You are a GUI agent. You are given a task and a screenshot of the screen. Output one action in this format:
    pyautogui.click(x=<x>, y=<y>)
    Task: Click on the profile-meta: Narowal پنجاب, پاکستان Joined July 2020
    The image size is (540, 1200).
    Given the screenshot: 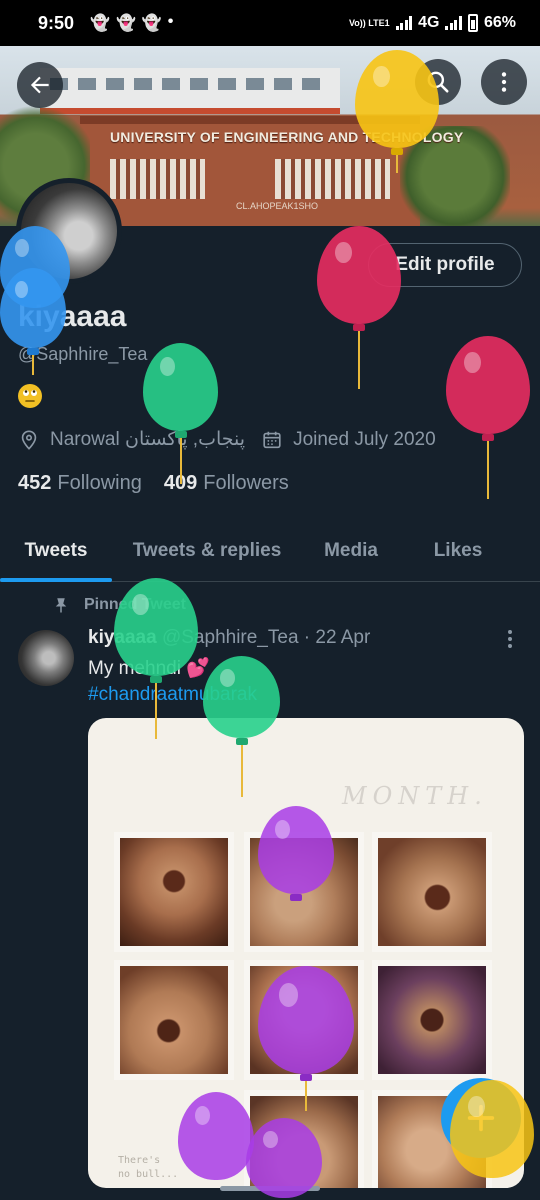 What is the action you would take?
    pyautogui.click(x=227, y=439)
    